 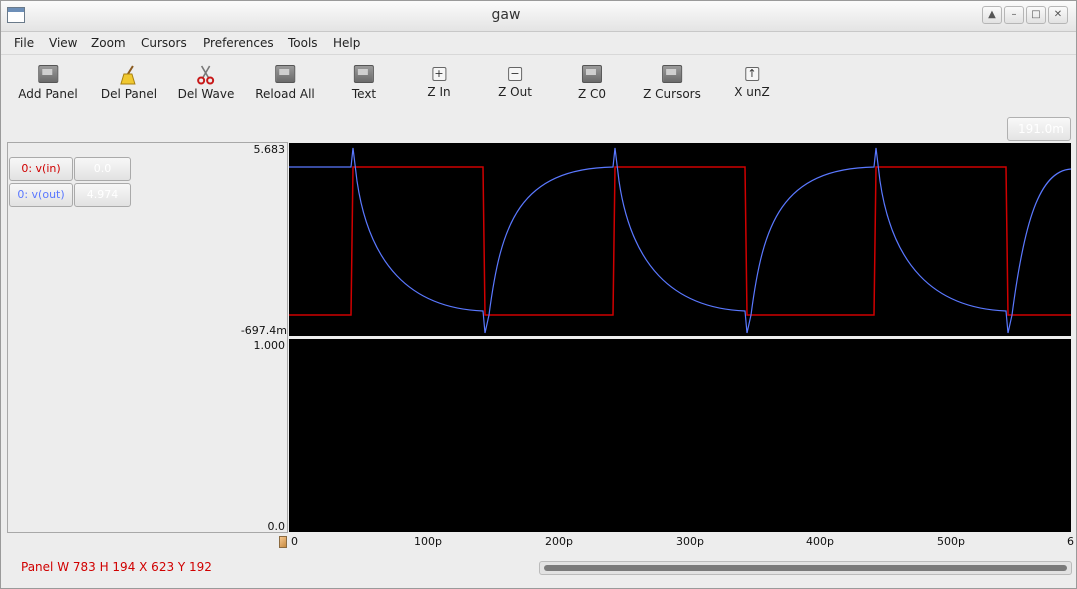 What do you see at coordinates (276, 526) in the screenshot?
I see `panel2-ymin: 0.0` at bounding box center [276, 526].